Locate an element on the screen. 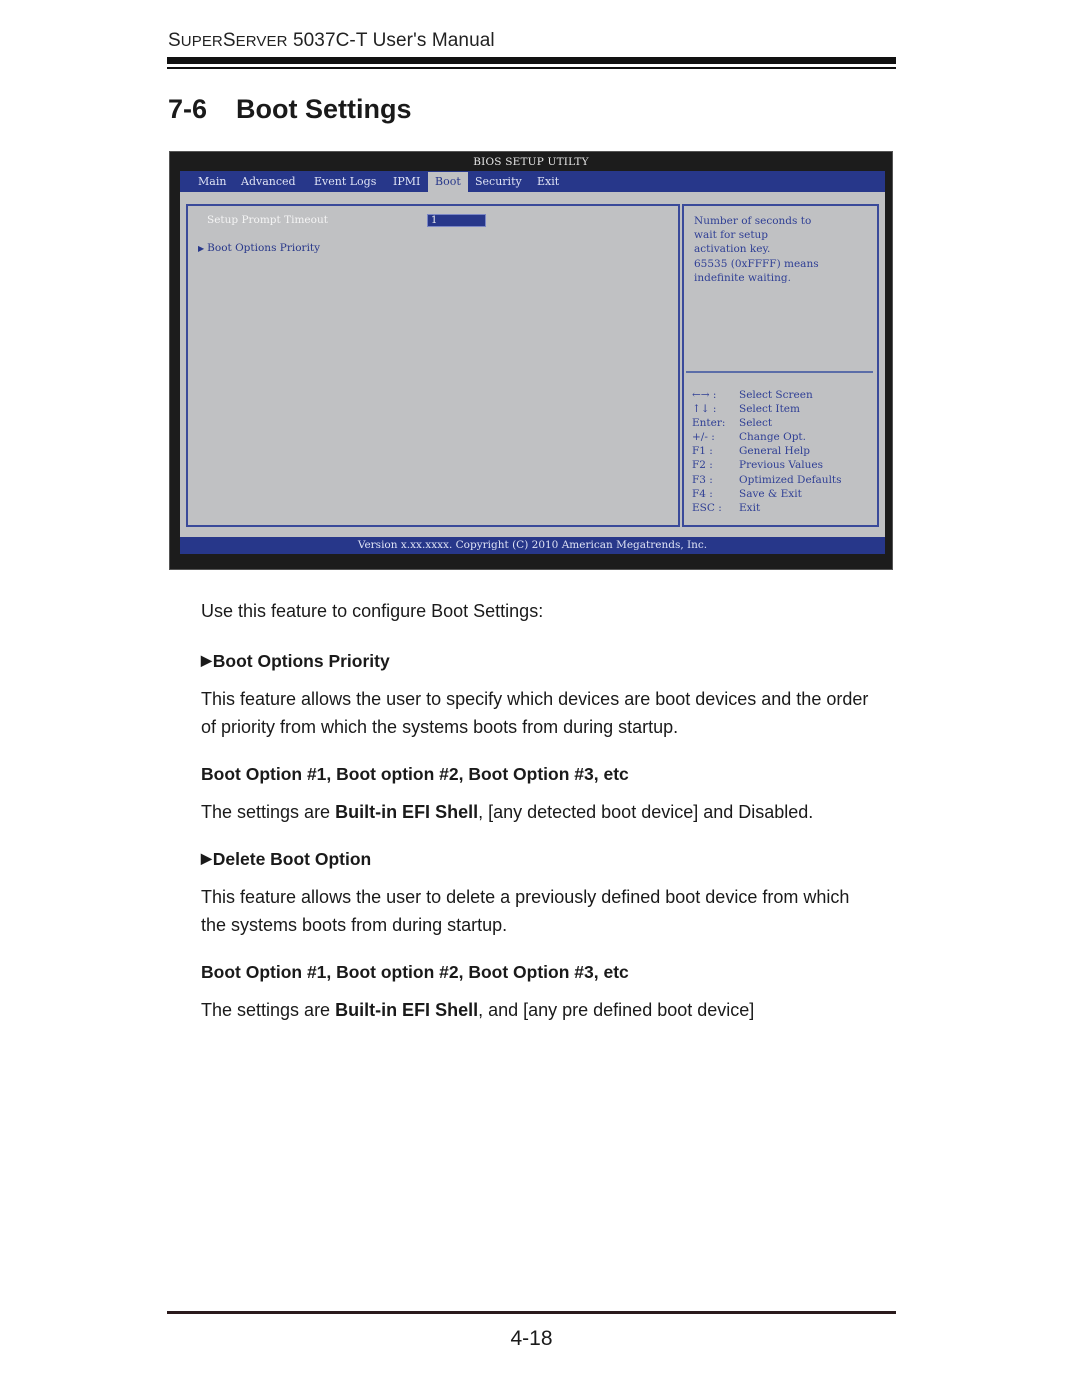 The image size is (1080, 1397). key-label: F3 : is located at coordinates (702, 479).